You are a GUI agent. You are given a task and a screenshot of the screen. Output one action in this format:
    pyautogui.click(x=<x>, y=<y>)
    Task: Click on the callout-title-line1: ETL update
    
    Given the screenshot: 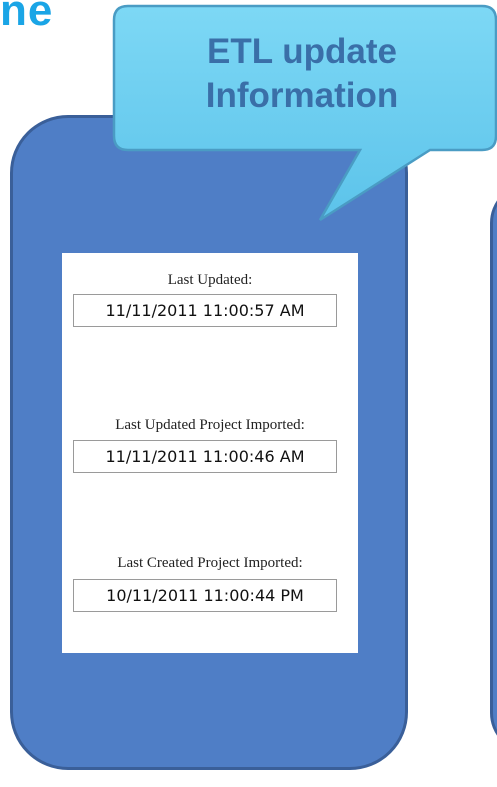 What is the action you would take?
    pyautogui.click(x=302, y=51)
    